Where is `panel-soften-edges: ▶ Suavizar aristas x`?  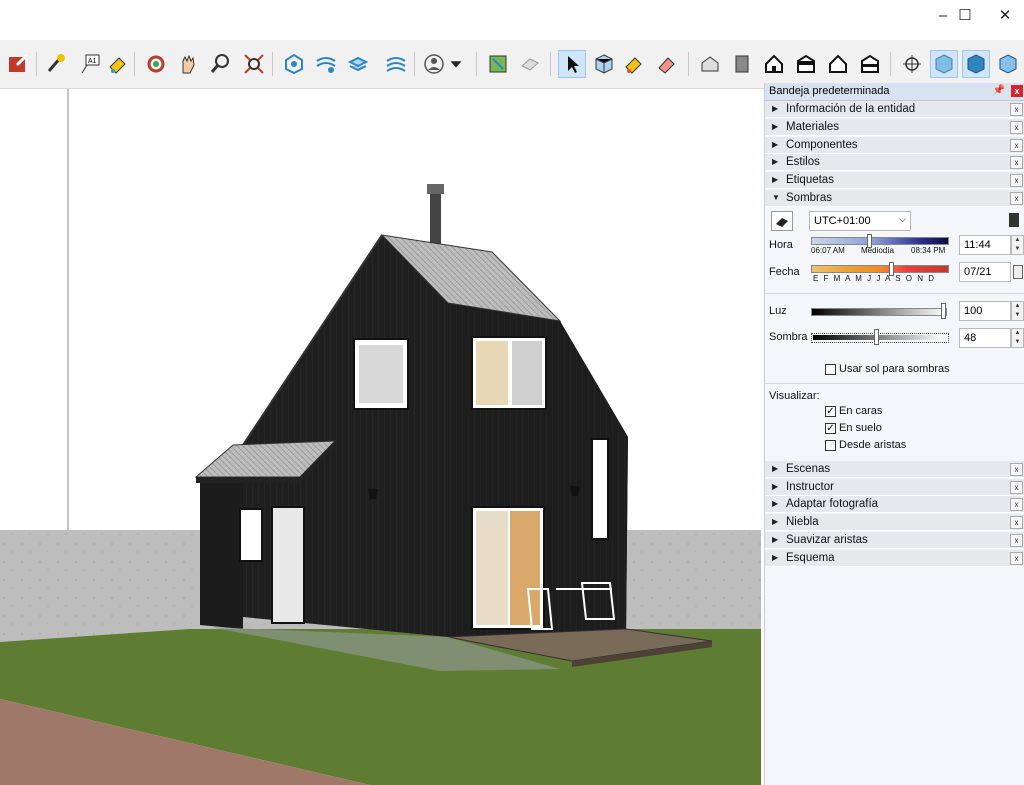 panel-soften-edges: ▶ Suavizar aristas x is located at coordinates (894, 540).